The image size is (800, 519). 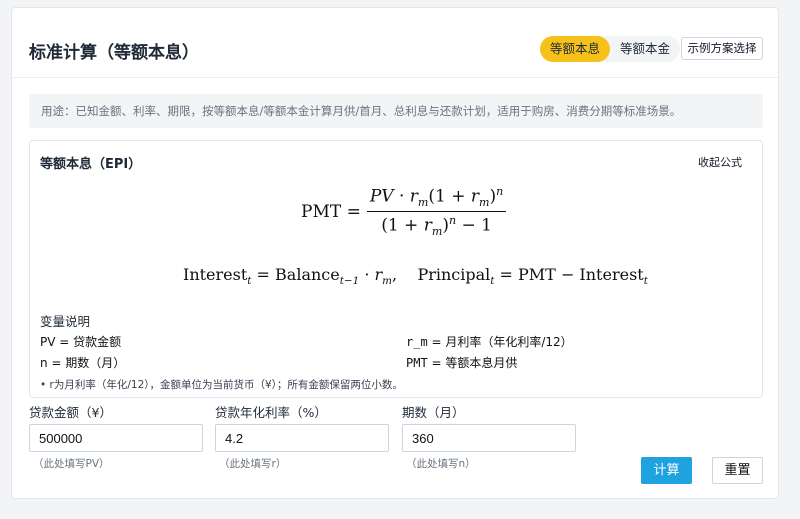 What do you see at coordinates (404, 211) in the screenshot?
I see `pmt-formula: PMT = PV · rm(1 + rm)n (1 + rm)n − 1` at bounding box center [404, 211].